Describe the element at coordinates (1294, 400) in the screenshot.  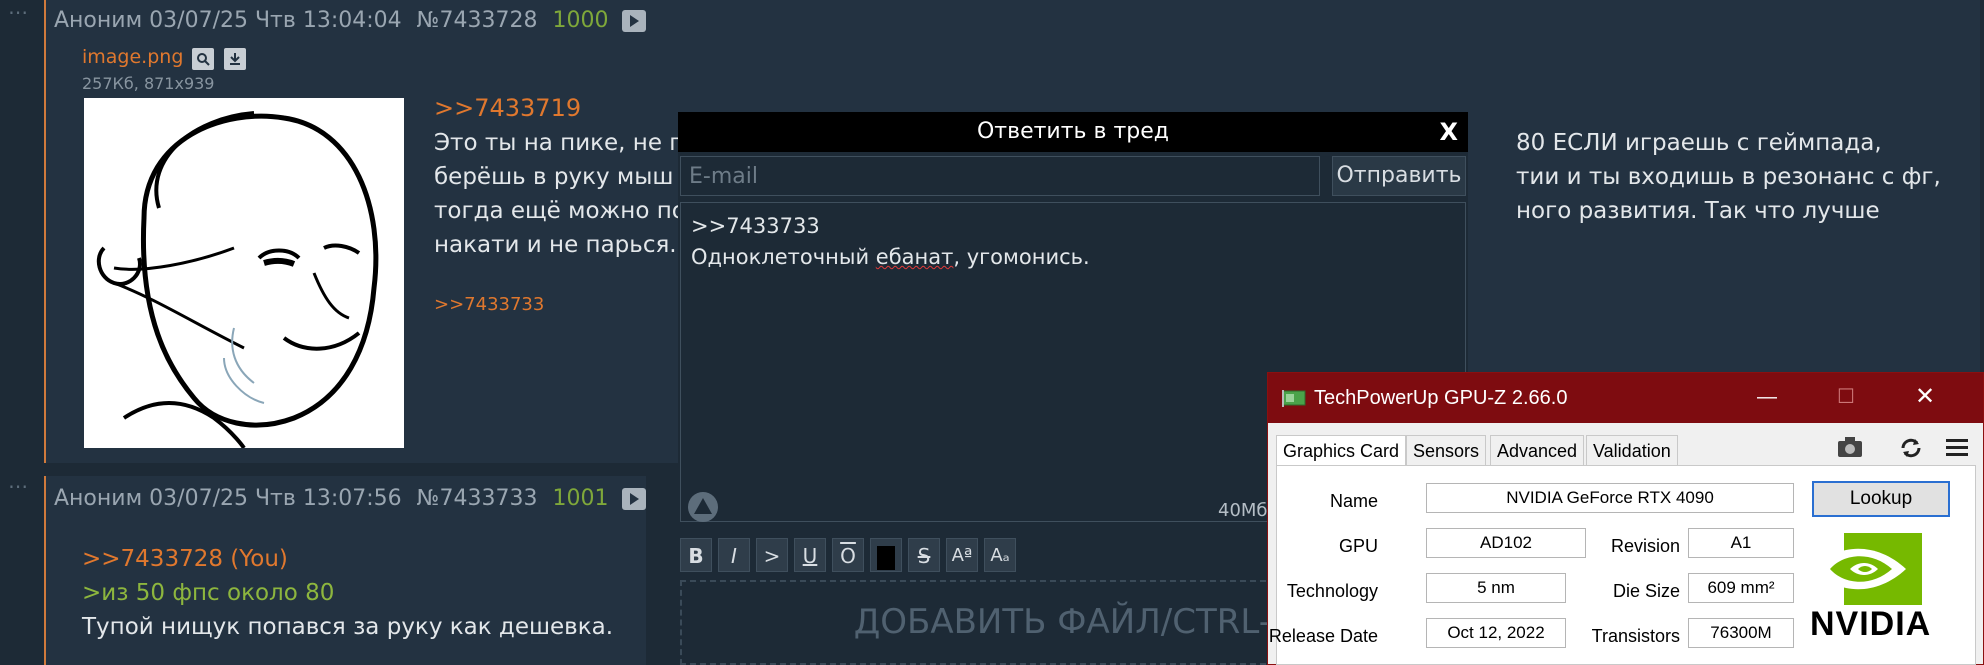
I see `gpu-card-icon` at that location.